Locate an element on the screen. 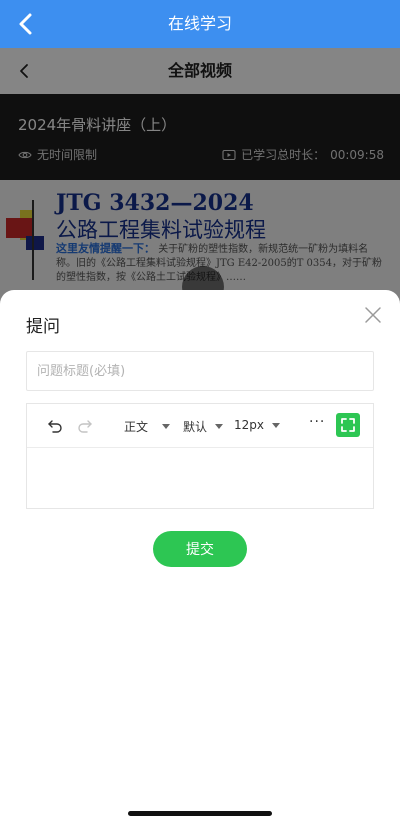 This screenshot has width=400, height=823. app-bar: 在线学习 is located at coordinates (200, 24).